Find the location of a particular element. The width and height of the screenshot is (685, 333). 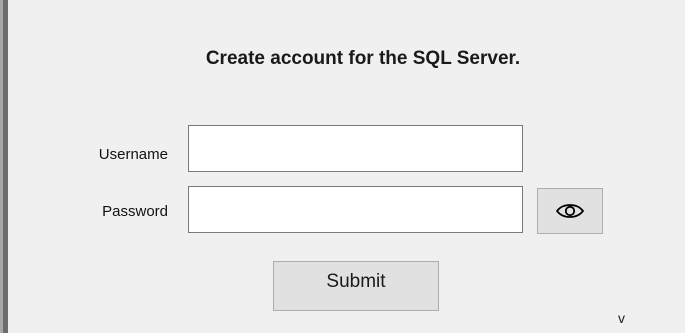

form-title: Create account for the SQL Server. is located at coordinates (363, 58).